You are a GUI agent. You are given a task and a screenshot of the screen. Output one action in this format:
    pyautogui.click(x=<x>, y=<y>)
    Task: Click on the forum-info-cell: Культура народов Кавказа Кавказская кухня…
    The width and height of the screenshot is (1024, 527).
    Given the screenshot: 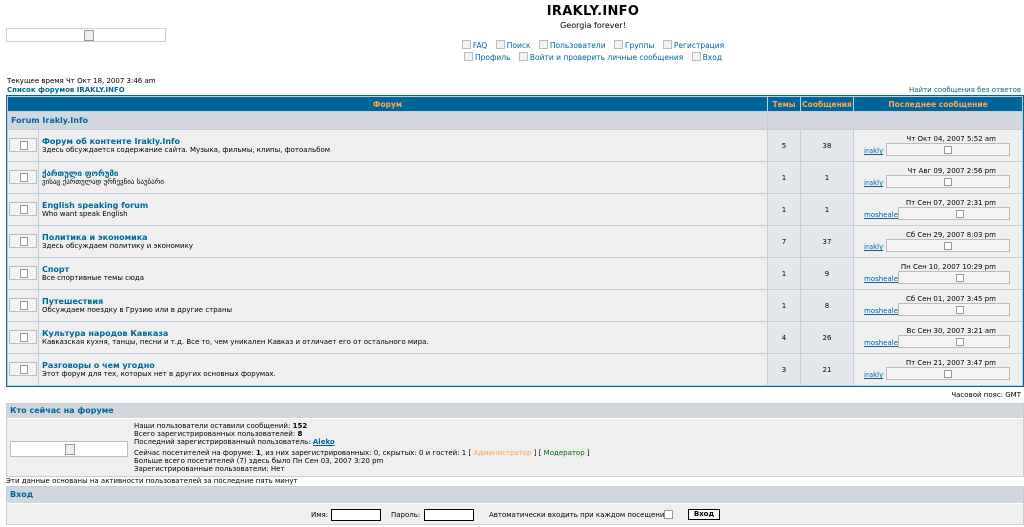 What is the action you would take?
    pyautogui.click(x=403, y=337)
    